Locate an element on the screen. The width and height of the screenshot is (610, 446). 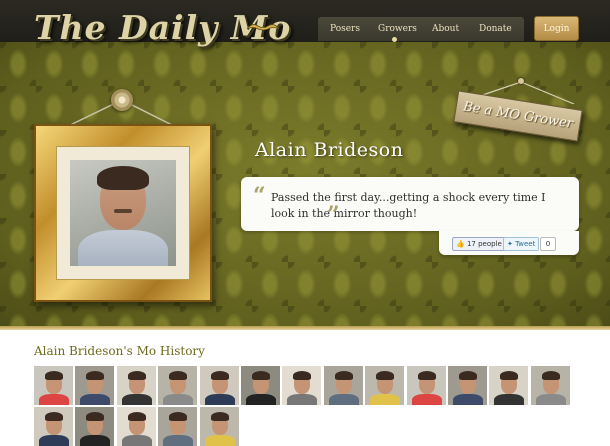
login-button: Login is located at coordinates (556, 28).